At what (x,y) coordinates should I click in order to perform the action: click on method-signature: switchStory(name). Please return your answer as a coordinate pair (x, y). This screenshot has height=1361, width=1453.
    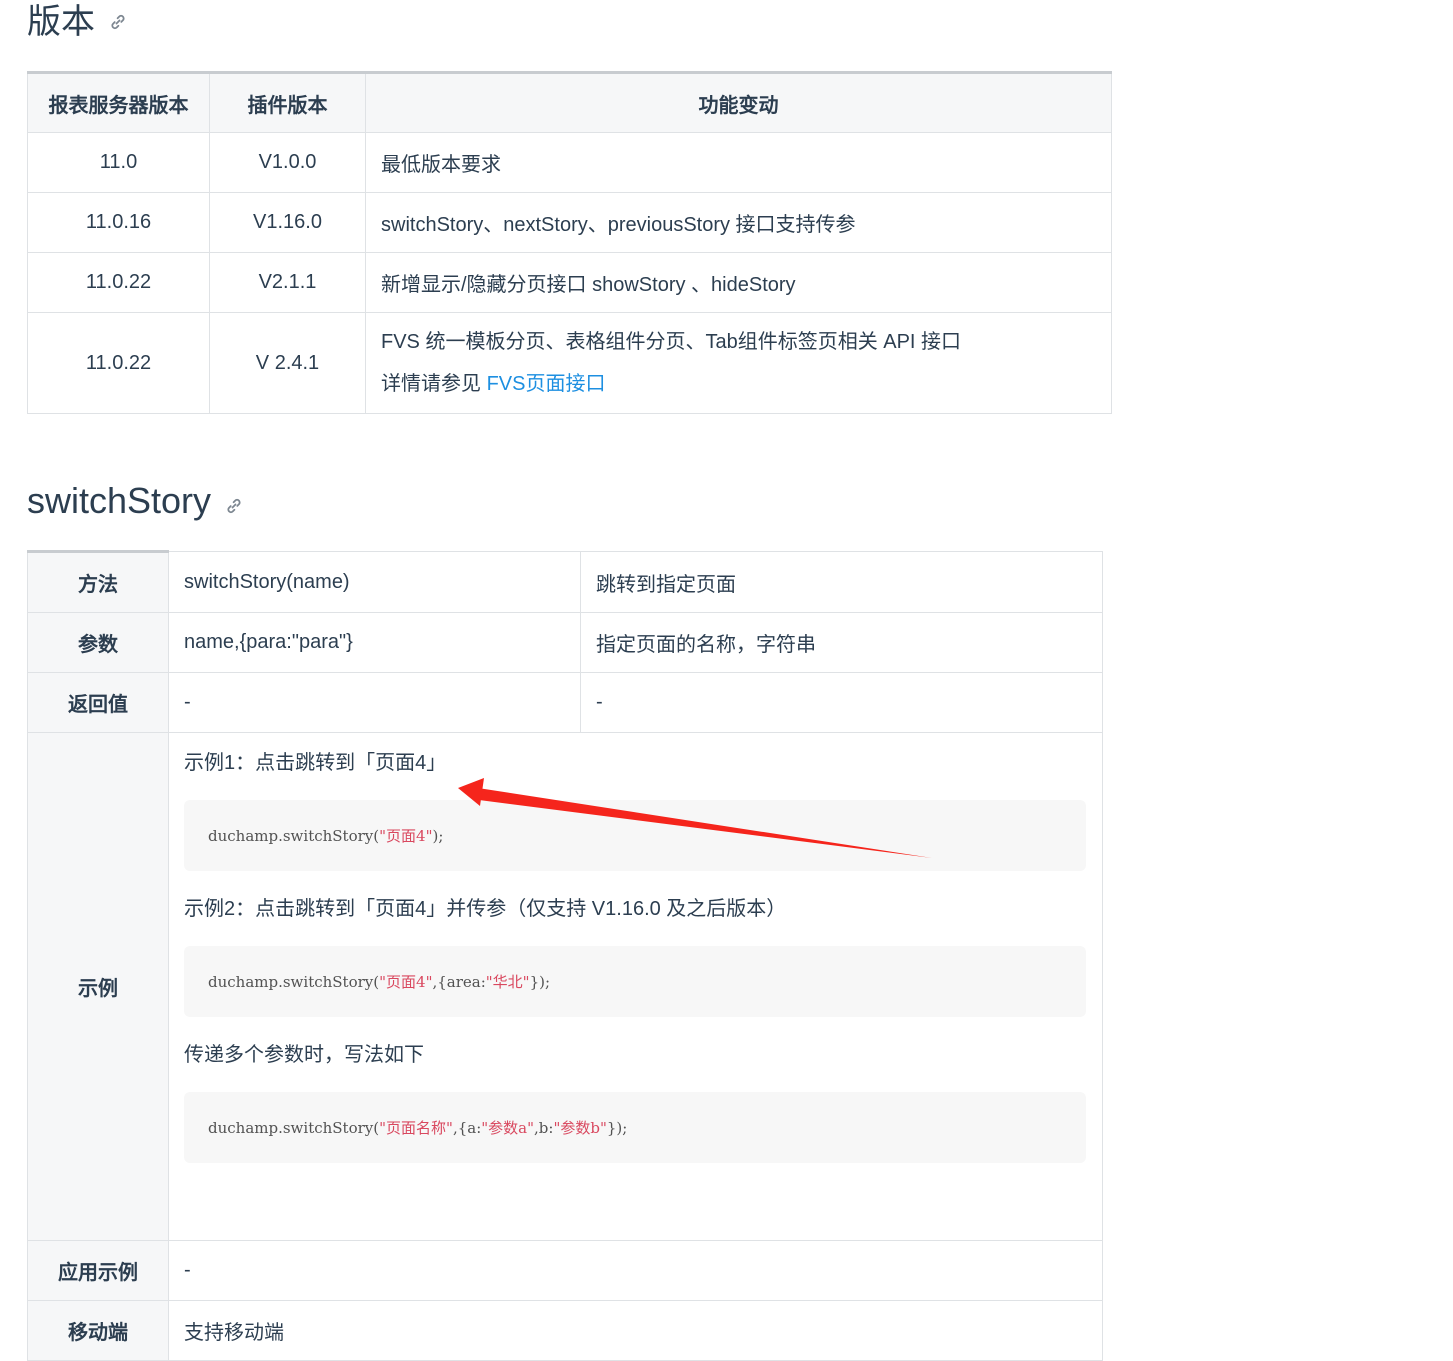
    Looking at the image, I should click on (374, 582).